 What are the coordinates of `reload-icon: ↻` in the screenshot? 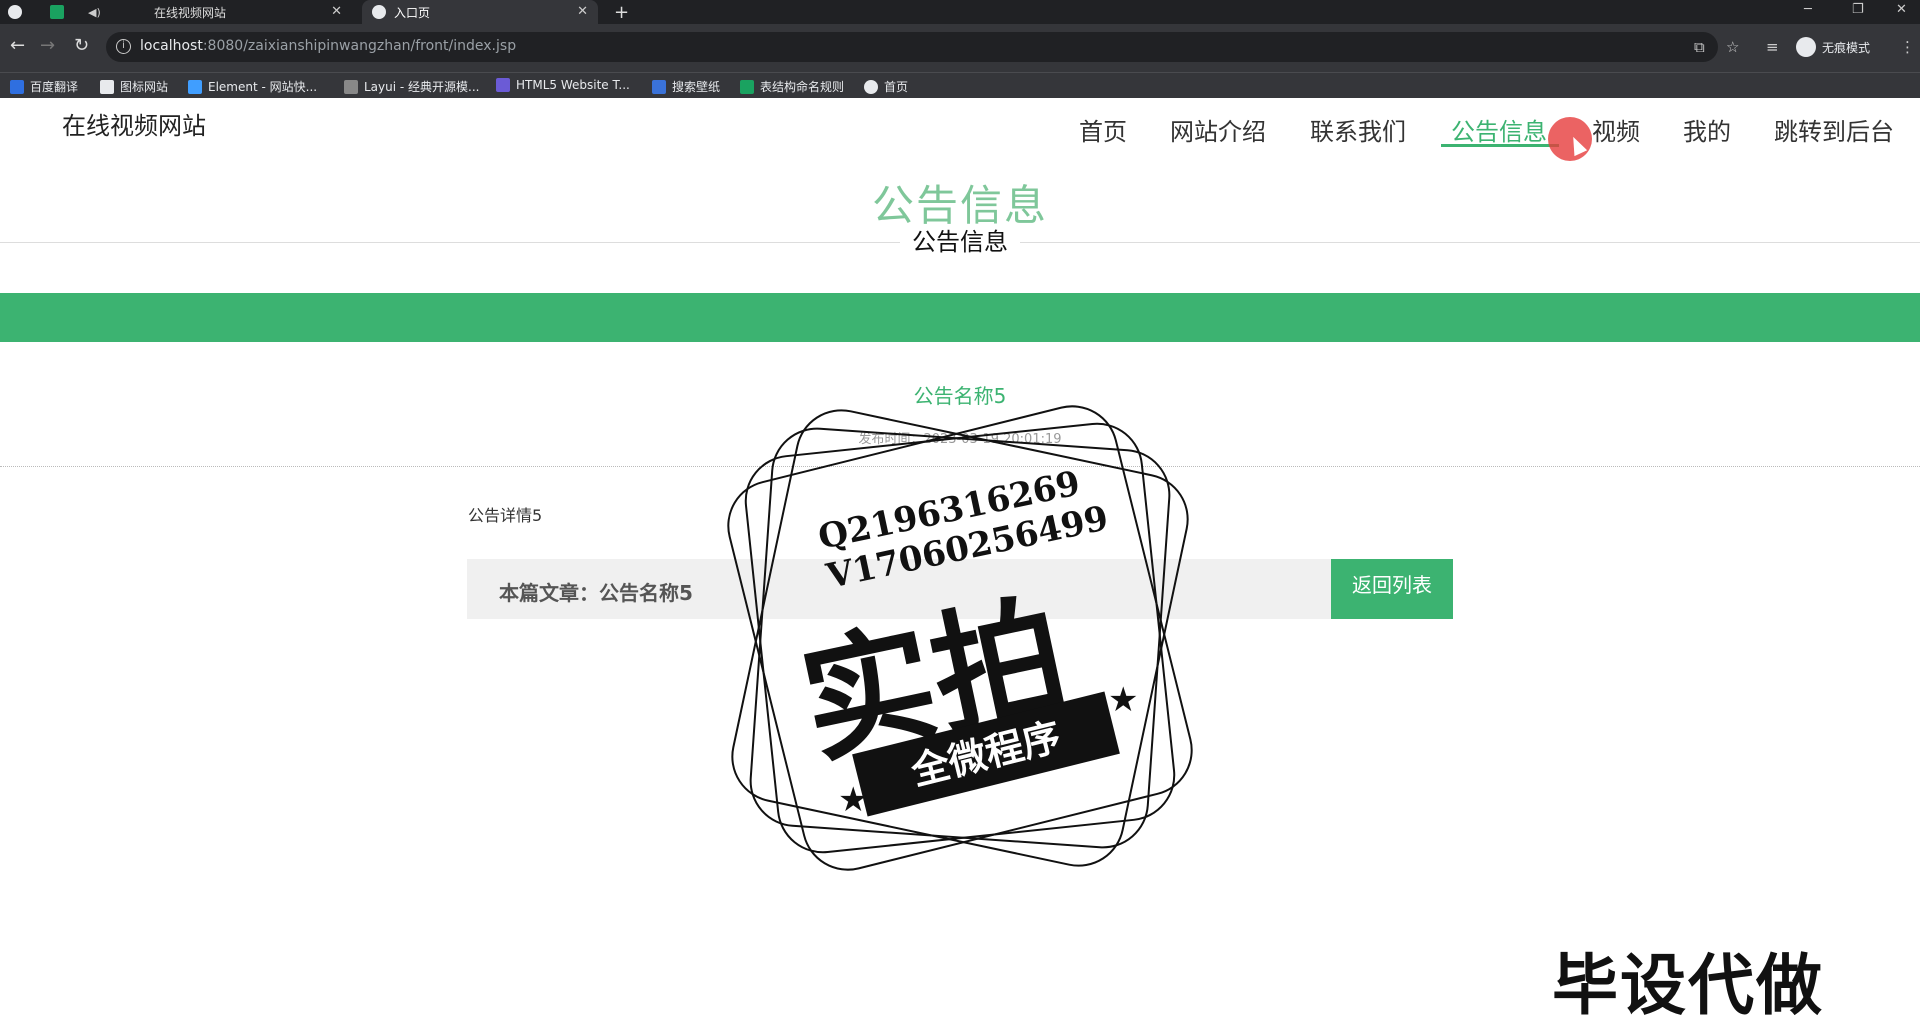 It's located at (81, 46).